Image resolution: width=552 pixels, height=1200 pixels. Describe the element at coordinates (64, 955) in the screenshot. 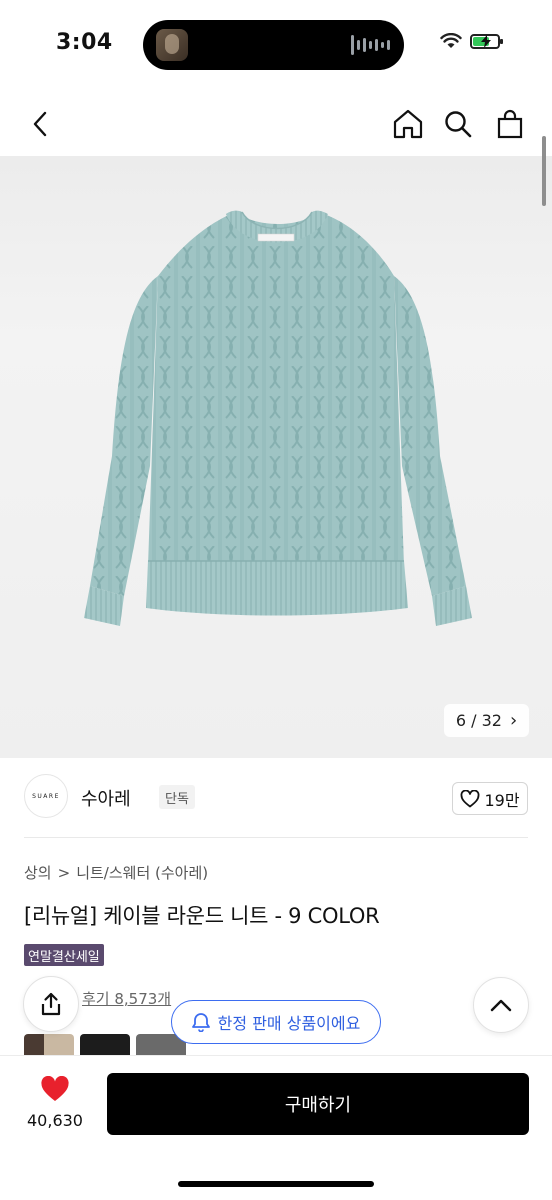

I see `sale-tag: 연말결산세일` at that location.